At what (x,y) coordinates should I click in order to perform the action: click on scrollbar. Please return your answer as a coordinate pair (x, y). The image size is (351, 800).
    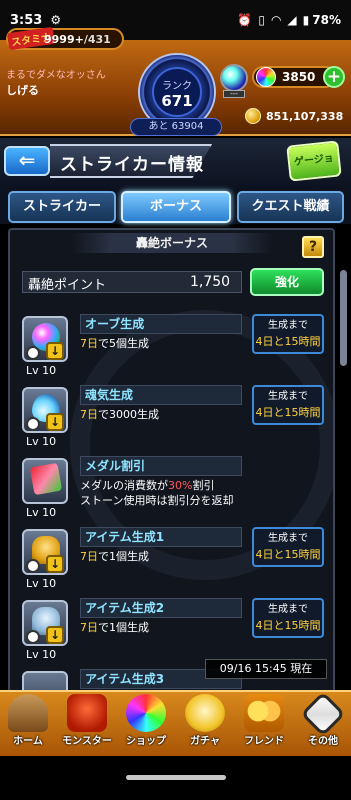
    Looking at the image, I should click on (343, 318).